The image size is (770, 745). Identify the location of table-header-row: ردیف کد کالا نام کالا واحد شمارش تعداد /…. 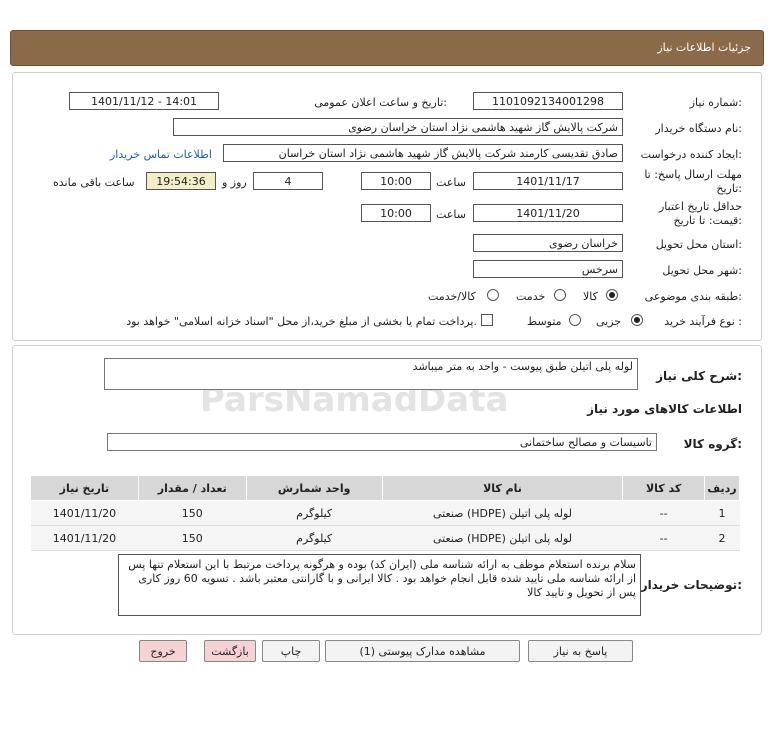
(385, 488).